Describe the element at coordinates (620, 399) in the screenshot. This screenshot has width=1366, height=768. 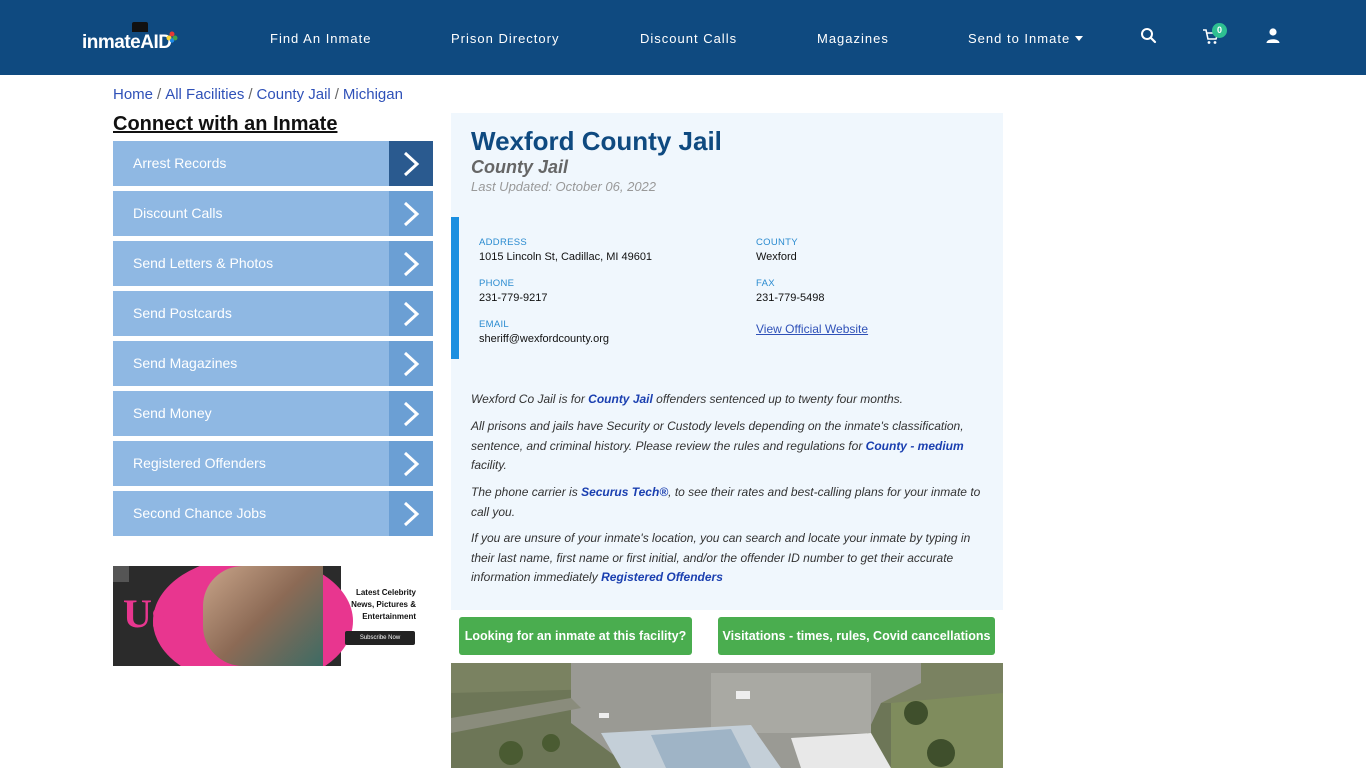
I see `county-jail-link: County Jail` at that location.